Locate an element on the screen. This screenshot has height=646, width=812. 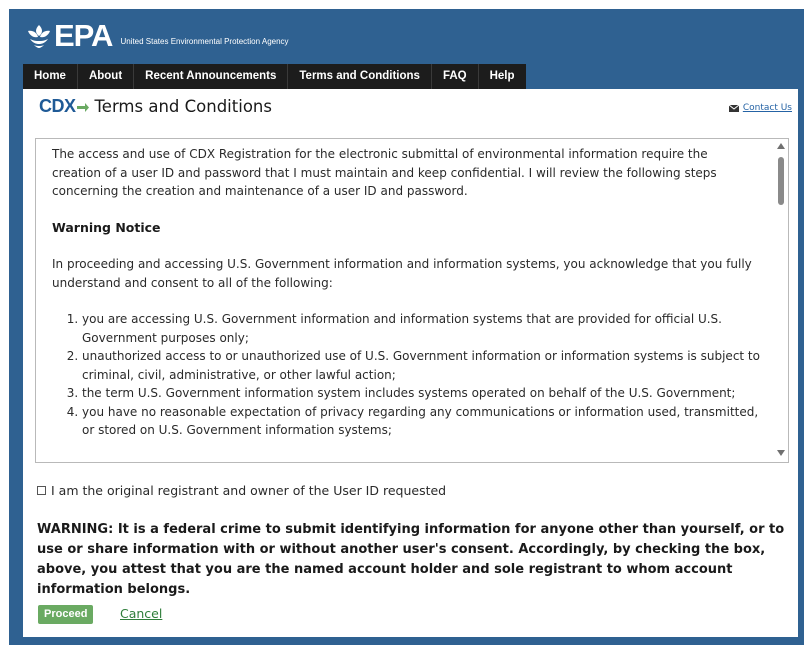
page-header: CDX Terms and Conditions is located at coordinates (155, 106).